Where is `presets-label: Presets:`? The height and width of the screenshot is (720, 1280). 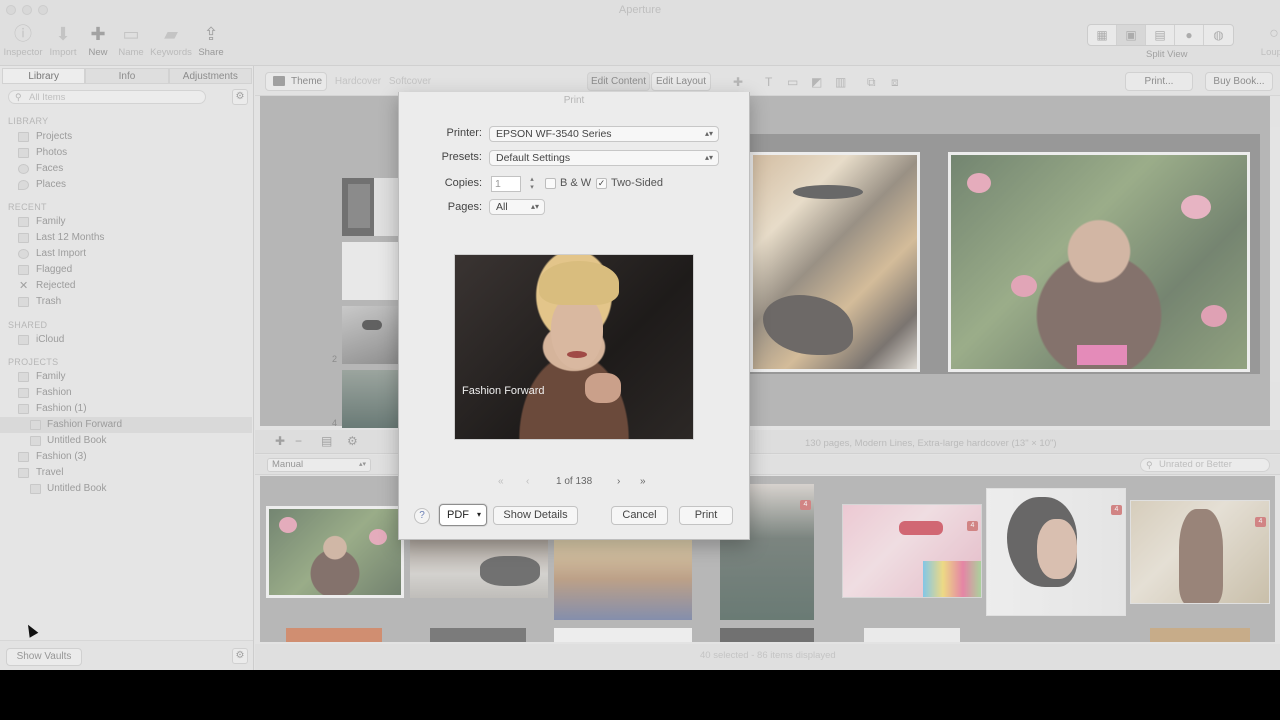 presets-label: Presets: is located at coordinates (461, 157).